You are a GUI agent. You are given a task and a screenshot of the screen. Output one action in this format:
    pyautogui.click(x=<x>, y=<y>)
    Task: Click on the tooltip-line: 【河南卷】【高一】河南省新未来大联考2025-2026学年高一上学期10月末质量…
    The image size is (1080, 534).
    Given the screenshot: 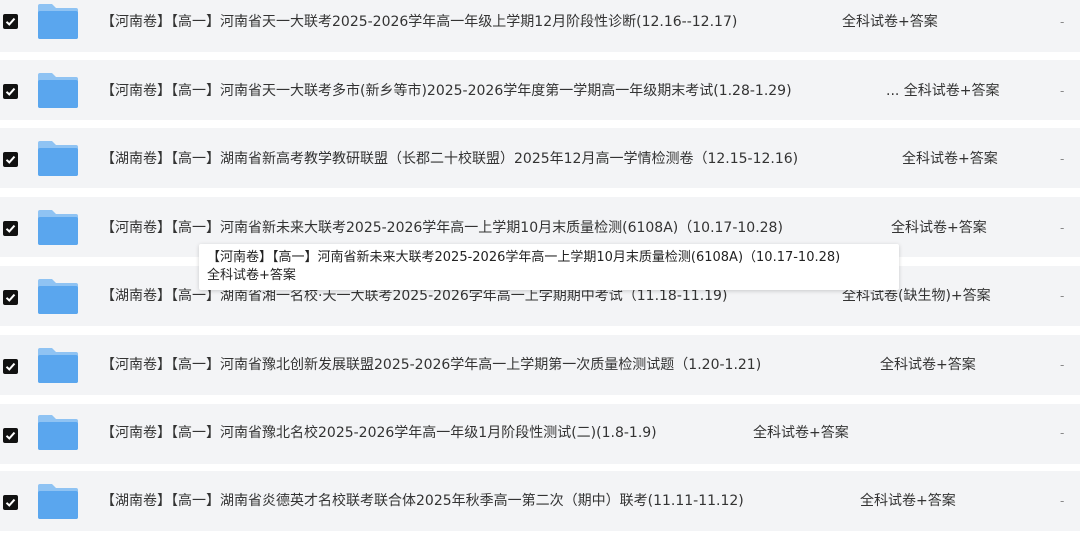 What is the action you would take?
    pyautogui.click(x=524, y=257)
    